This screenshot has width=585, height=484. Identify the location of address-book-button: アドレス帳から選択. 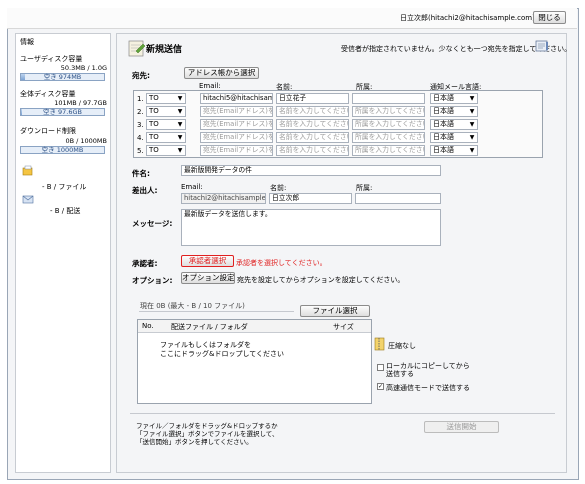
(221, 73).